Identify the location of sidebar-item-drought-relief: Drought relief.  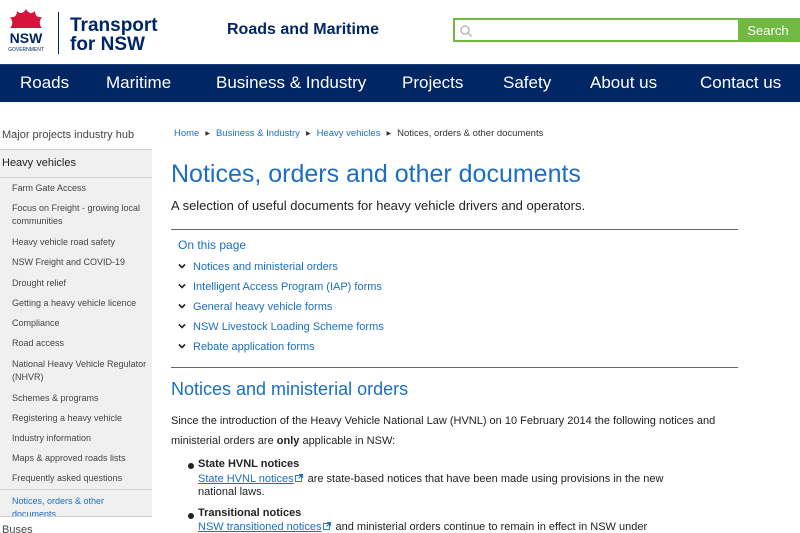
(80, 283).